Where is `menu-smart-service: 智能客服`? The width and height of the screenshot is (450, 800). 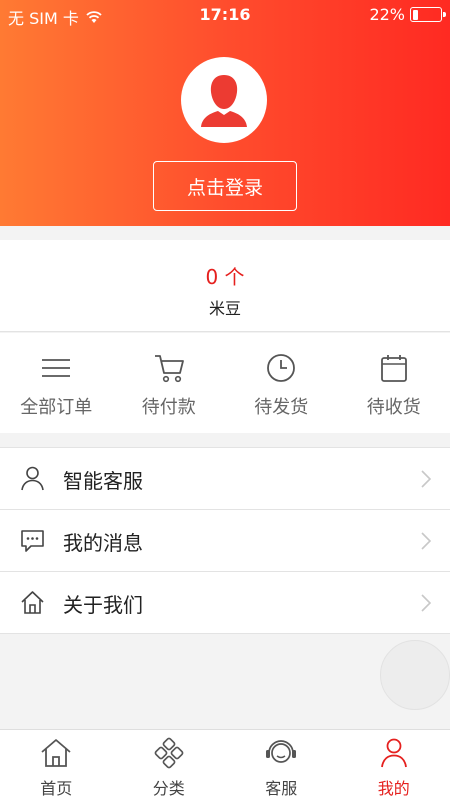
menu-smart-service: 智能客服 is located at coordinates (225, 479).